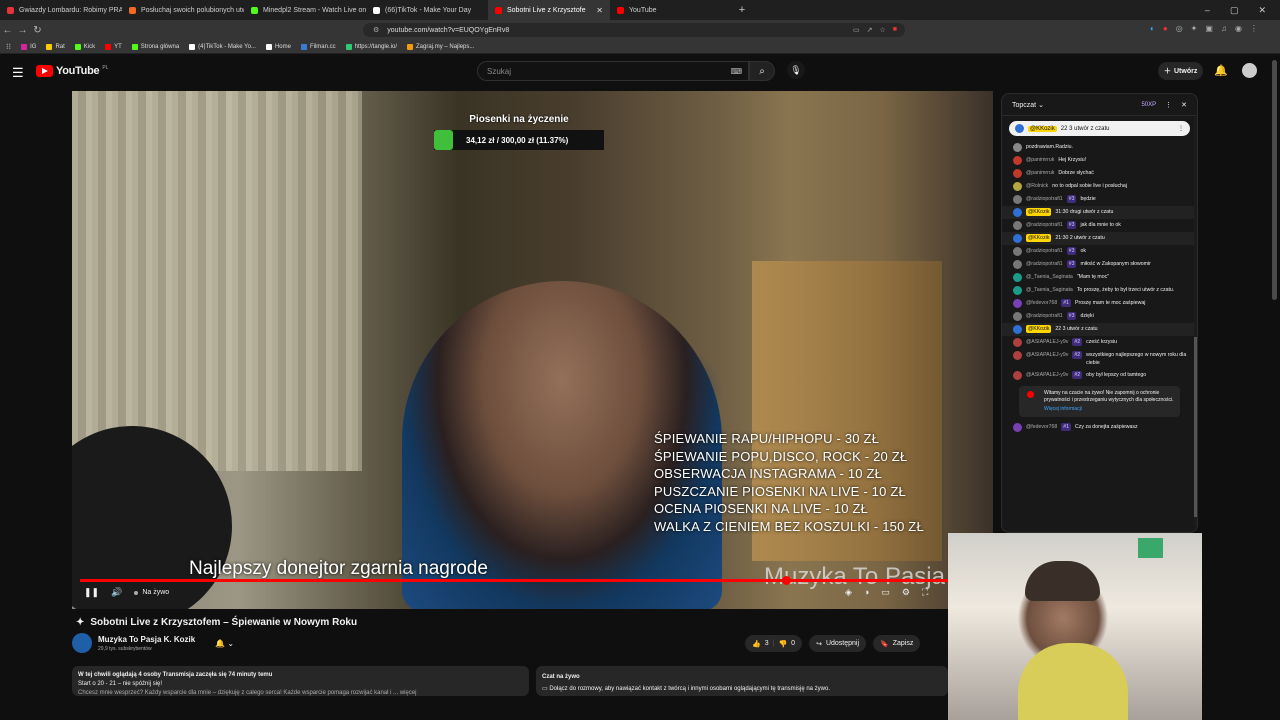 The height and width of the screenshot is (720, 1280). I want to click on live-indicator: Na żywo, so click(151, 592).